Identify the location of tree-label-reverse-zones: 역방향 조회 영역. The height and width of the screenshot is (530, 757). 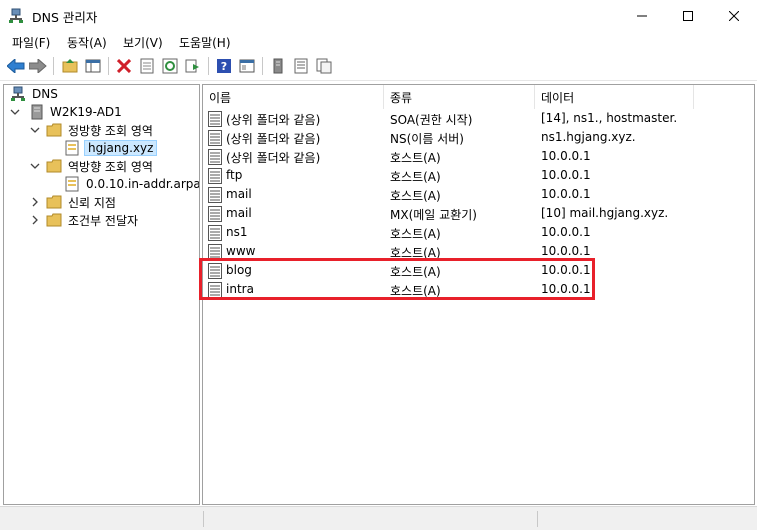
(110, 166).